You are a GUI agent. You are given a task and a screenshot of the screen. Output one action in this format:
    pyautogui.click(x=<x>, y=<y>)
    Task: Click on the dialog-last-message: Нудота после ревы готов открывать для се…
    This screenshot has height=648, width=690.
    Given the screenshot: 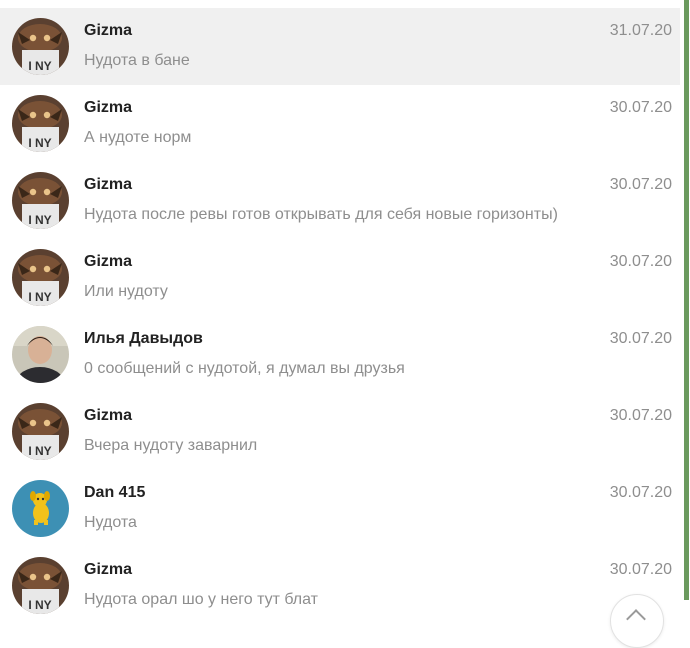 What is the action you would take?
    pyautogui.click(x=321, y=214)
    